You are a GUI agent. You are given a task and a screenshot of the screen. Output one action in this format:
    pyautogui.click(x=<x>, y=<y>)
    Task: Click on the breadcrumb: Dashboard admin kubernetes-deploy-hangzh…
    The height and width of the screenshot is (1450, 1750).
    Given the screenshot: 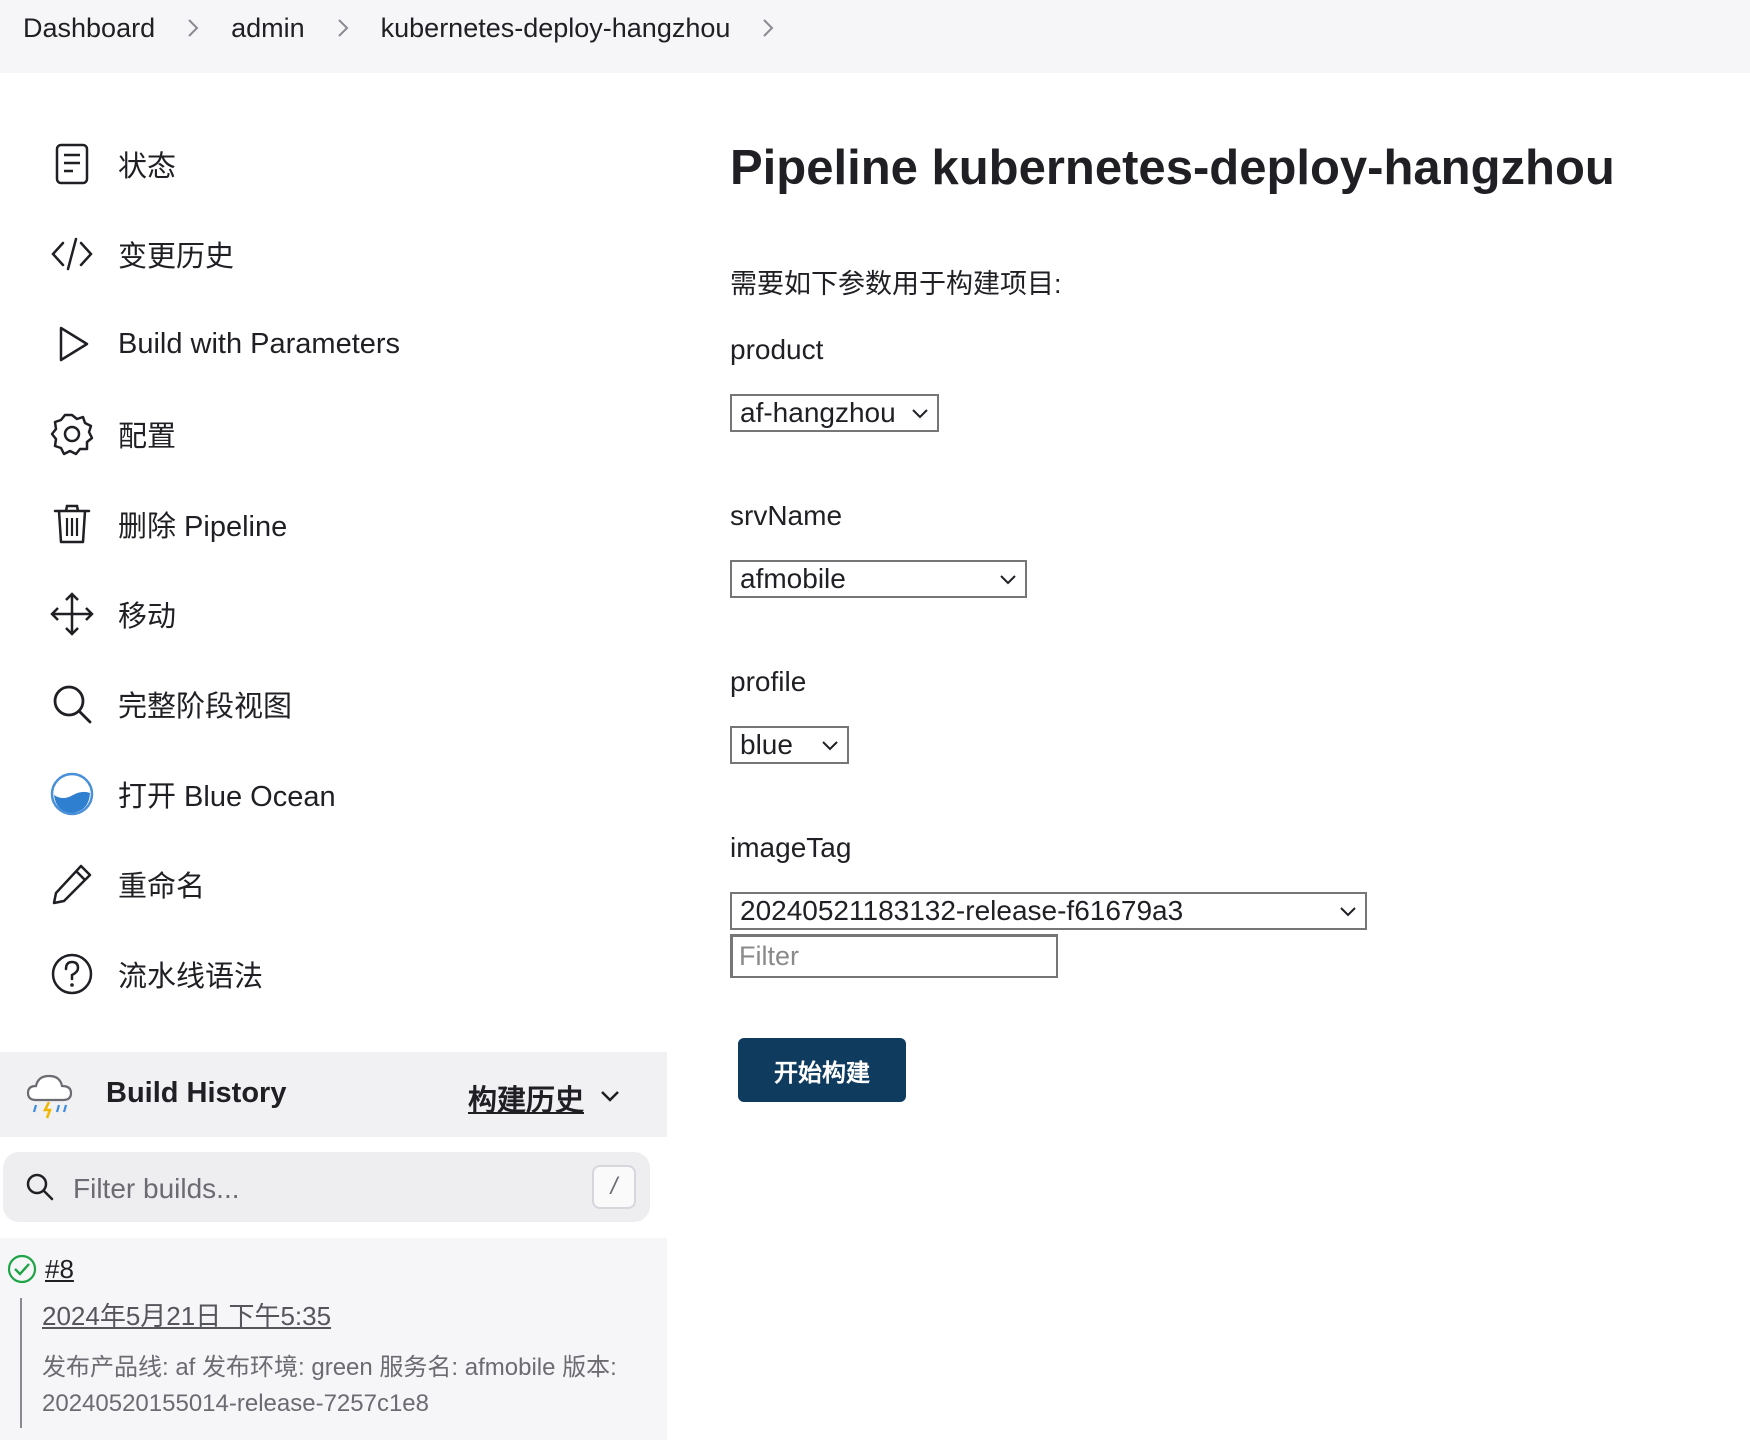 What is the action you would take?
    pyautogui.click(x=414, y=28)
    